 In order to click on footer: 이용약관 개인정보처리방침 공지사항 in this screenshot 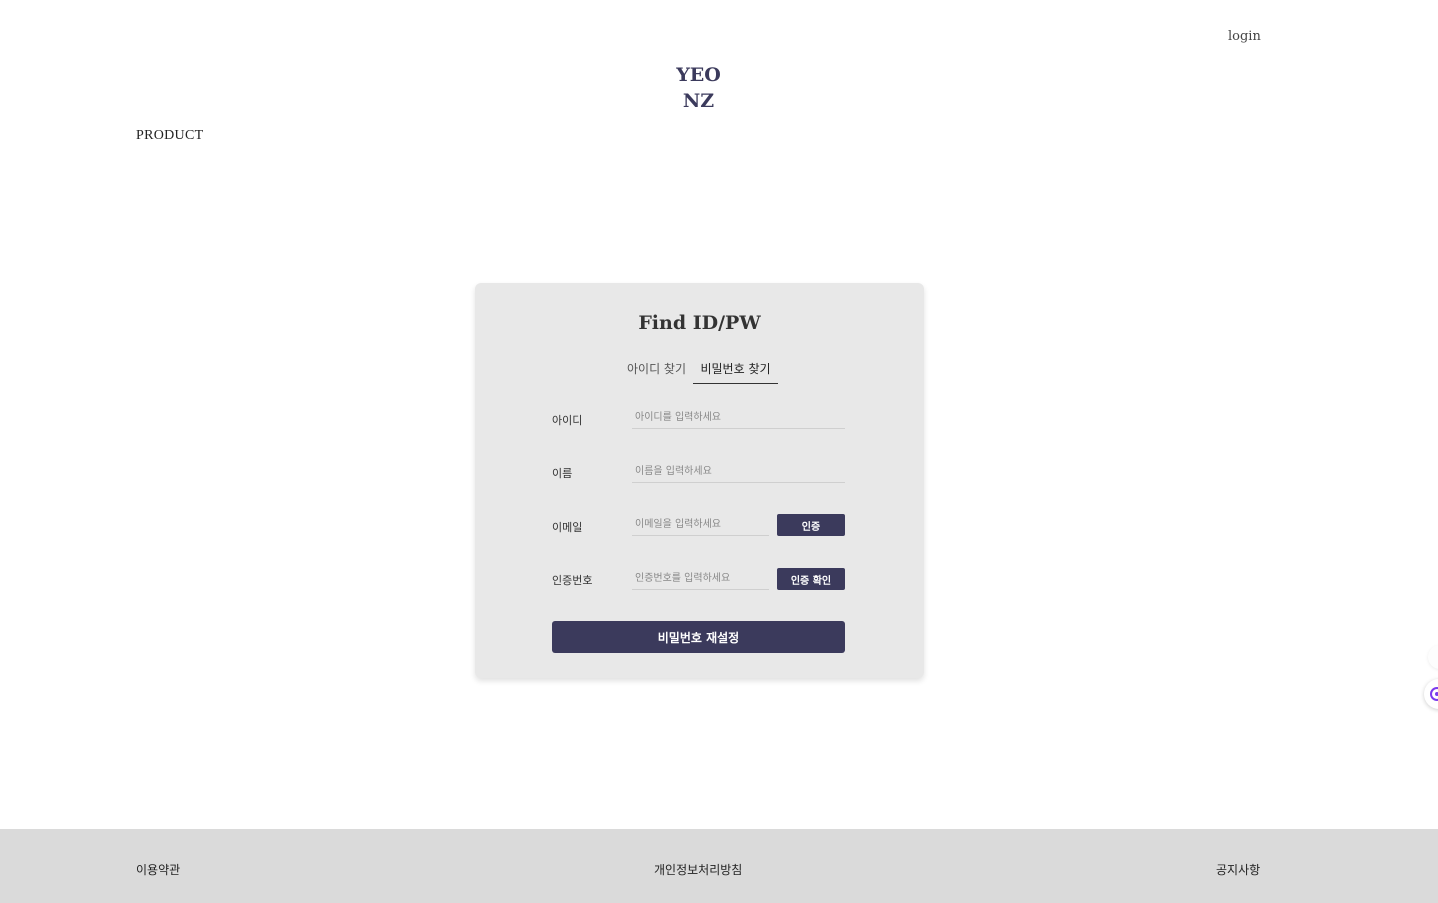, I will do `click(719, 866)`.